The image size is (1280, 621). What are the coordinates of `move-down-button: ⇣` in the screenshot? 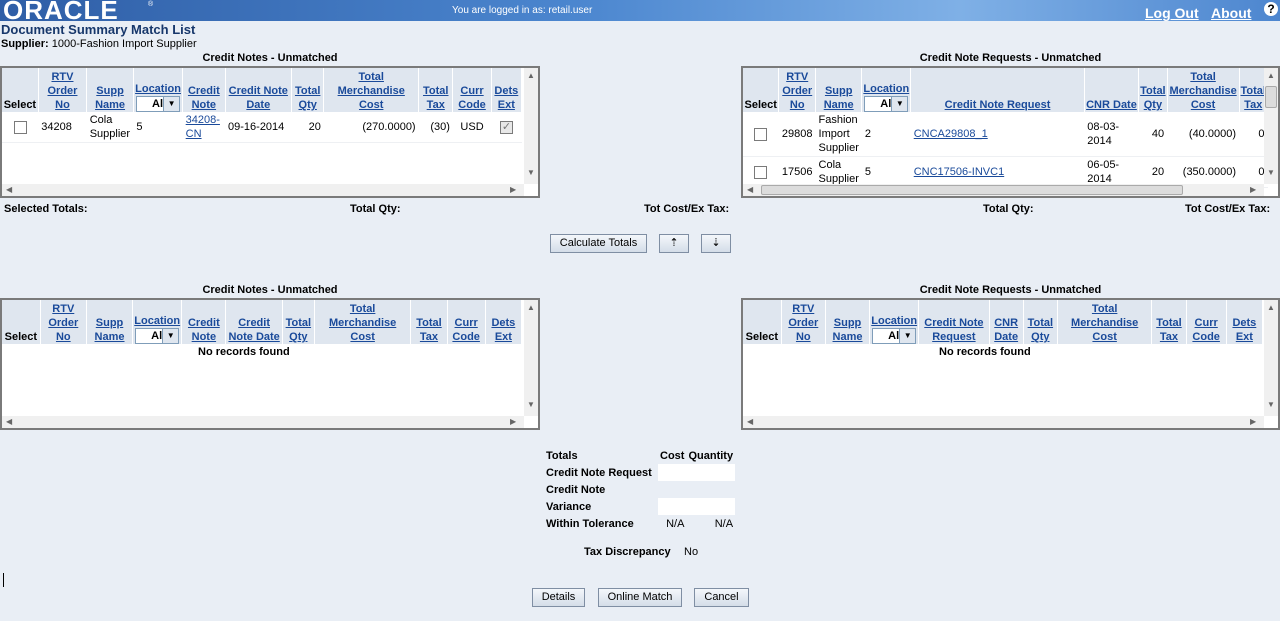 It's located at (716, 243).